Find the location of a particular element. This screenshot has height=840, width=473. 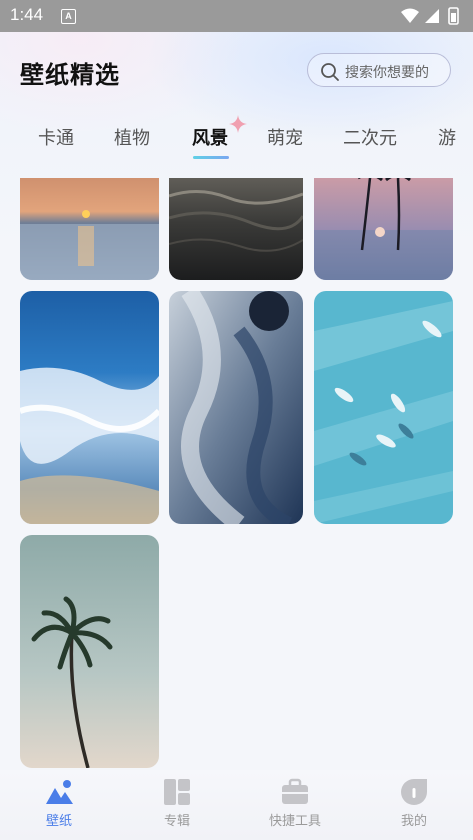

wallpaper-icon is located at coordinates (59, 792).